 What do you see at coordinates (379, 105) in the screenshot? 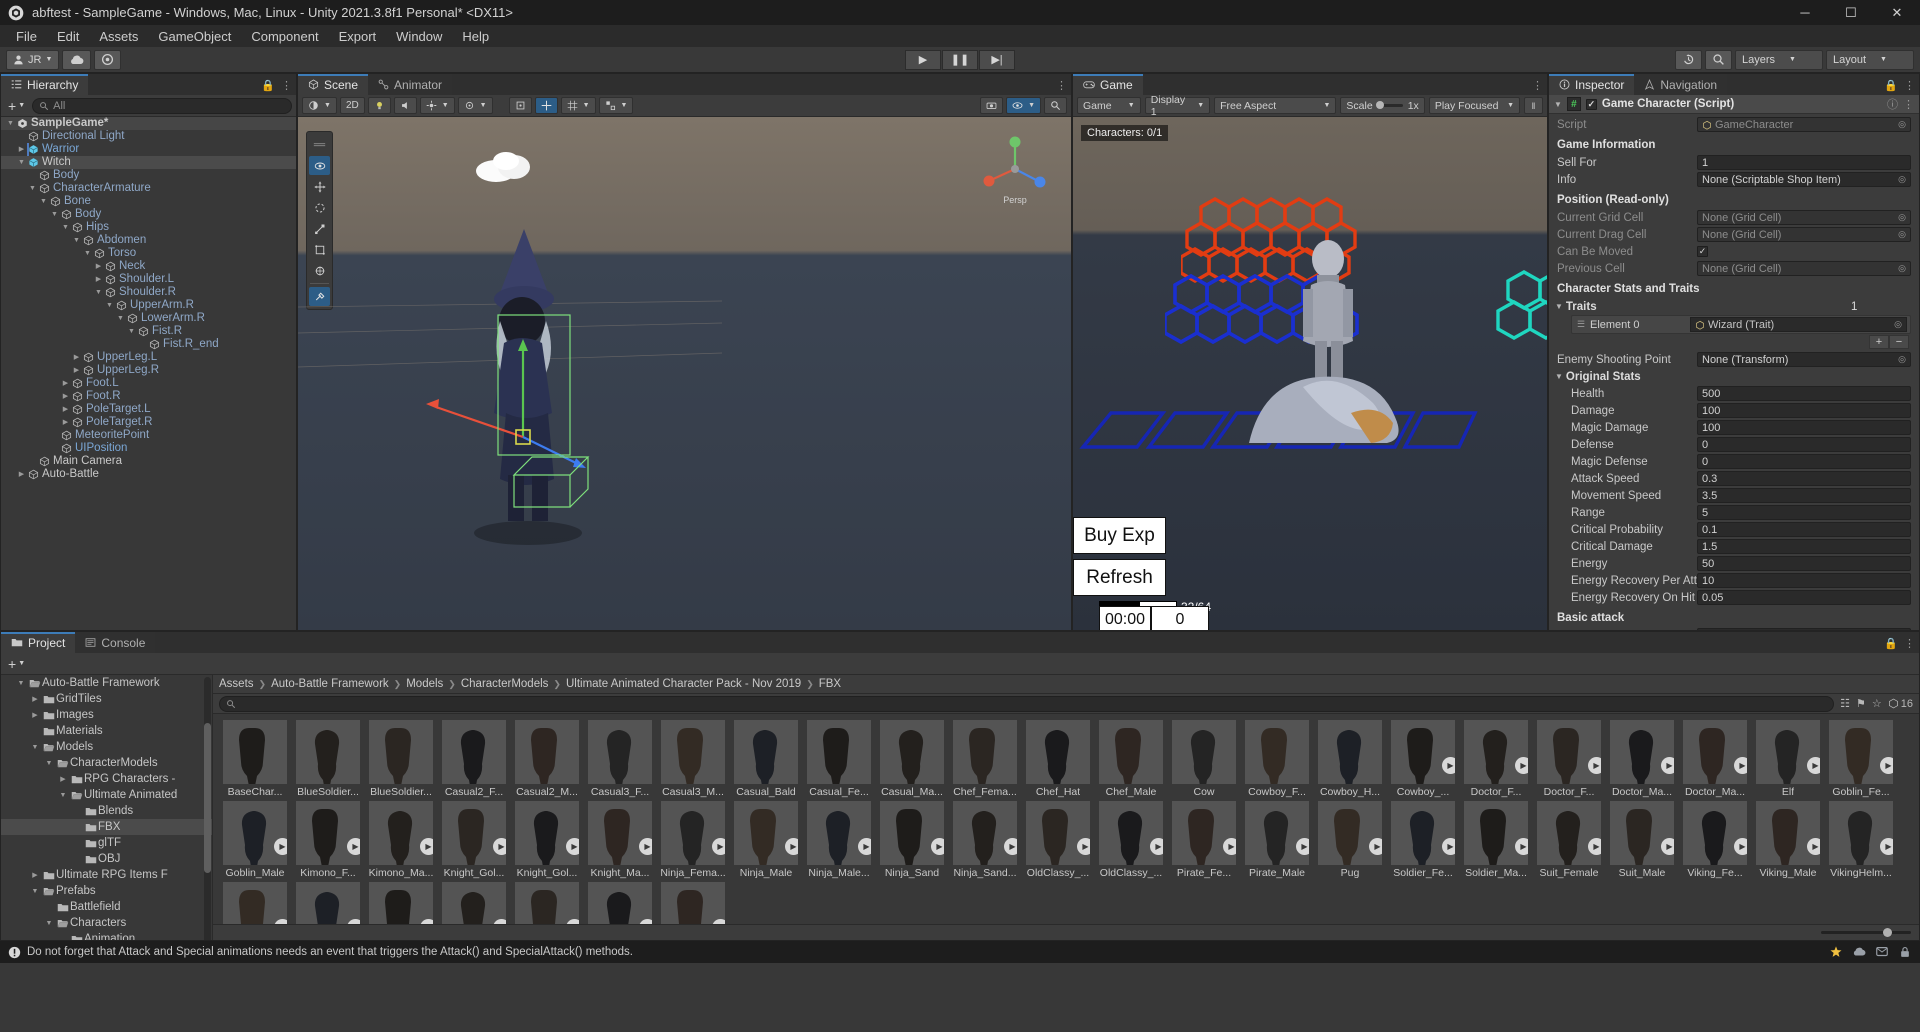
I see `scene-lighting-toggle` at bounding box center [379, 105].